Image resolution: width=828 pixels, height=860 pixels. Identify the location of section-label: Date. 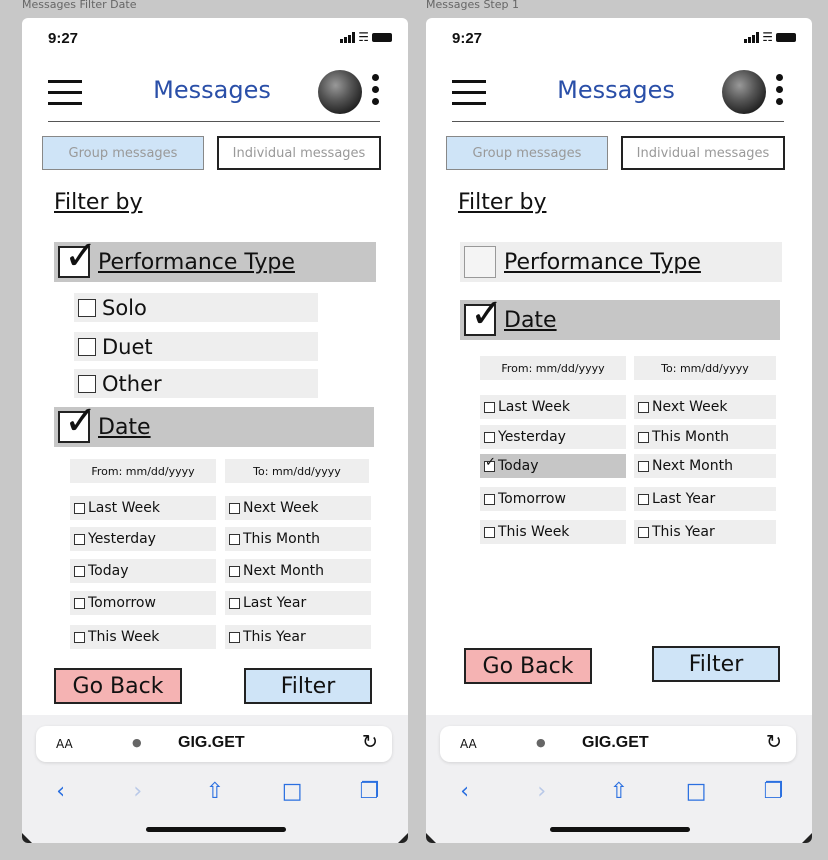
(530, 320).